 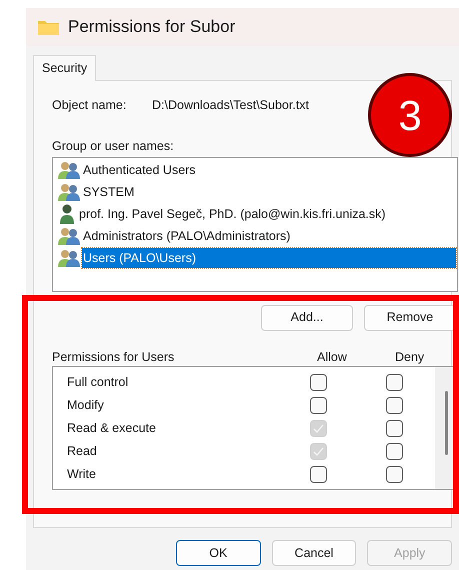 What do you see at coordinates (85, 405) in the screenshot?
I see `permission-name: Modify` at bounding box center [85, 405].